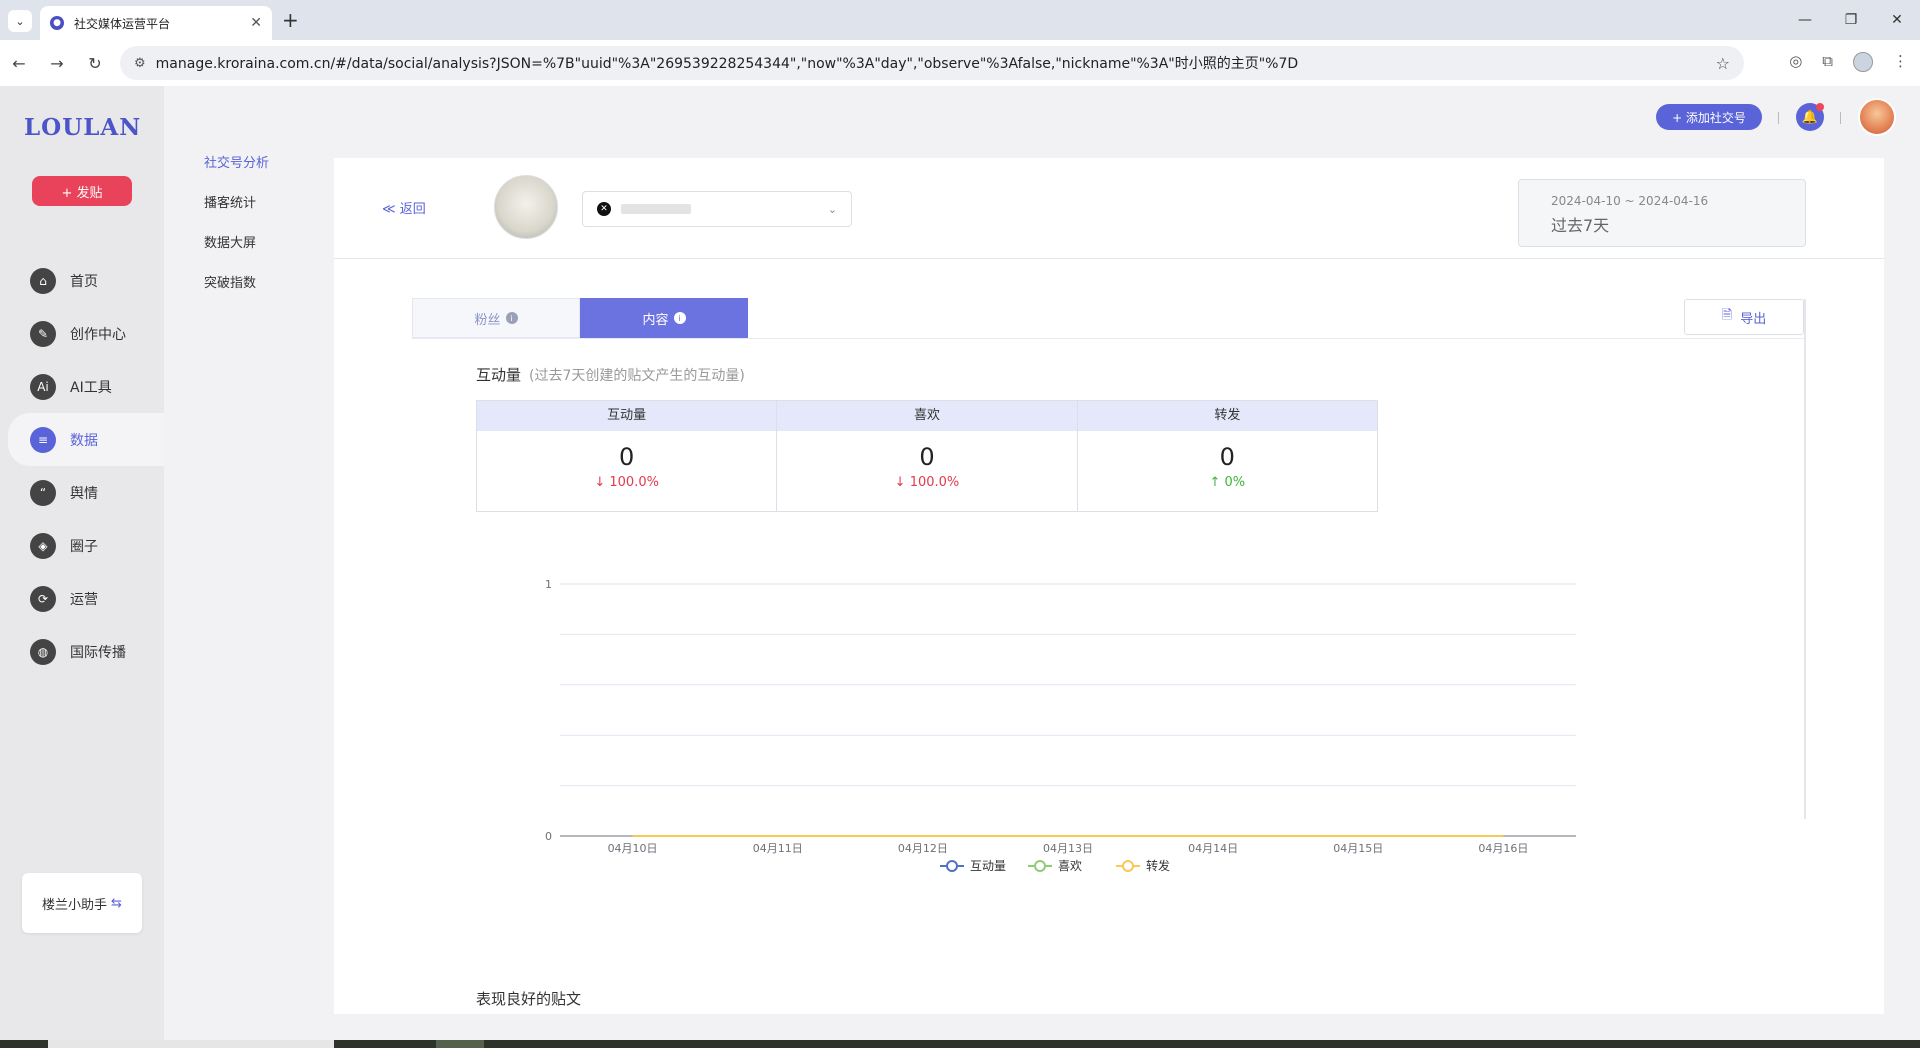 This screenshot has width=1920, height=1048. What do you see at coordinates (256, 23) in the screenshot?
I see `close-tab-icon: ✕` at bounding box center [256, 23].